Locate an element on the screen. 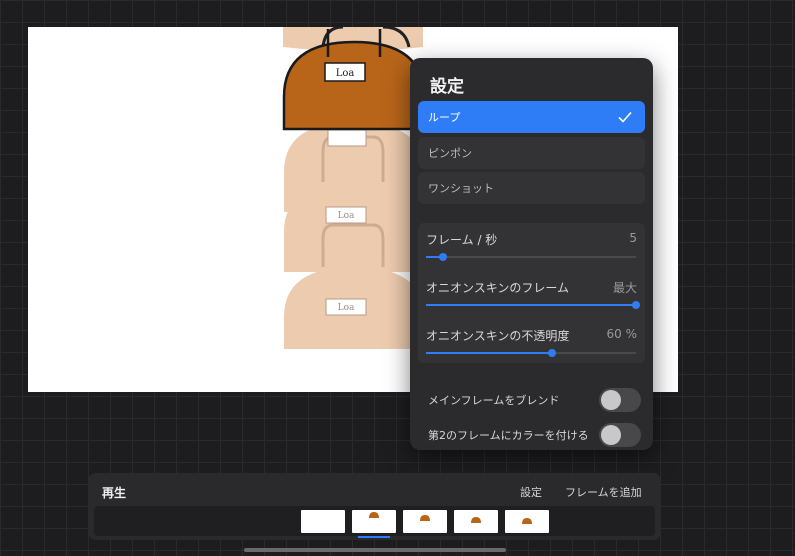 Image resolution: width=795 pixels, height=556 pixels. mode-pingpong: ピンポン is located at coordinates (531, 153).